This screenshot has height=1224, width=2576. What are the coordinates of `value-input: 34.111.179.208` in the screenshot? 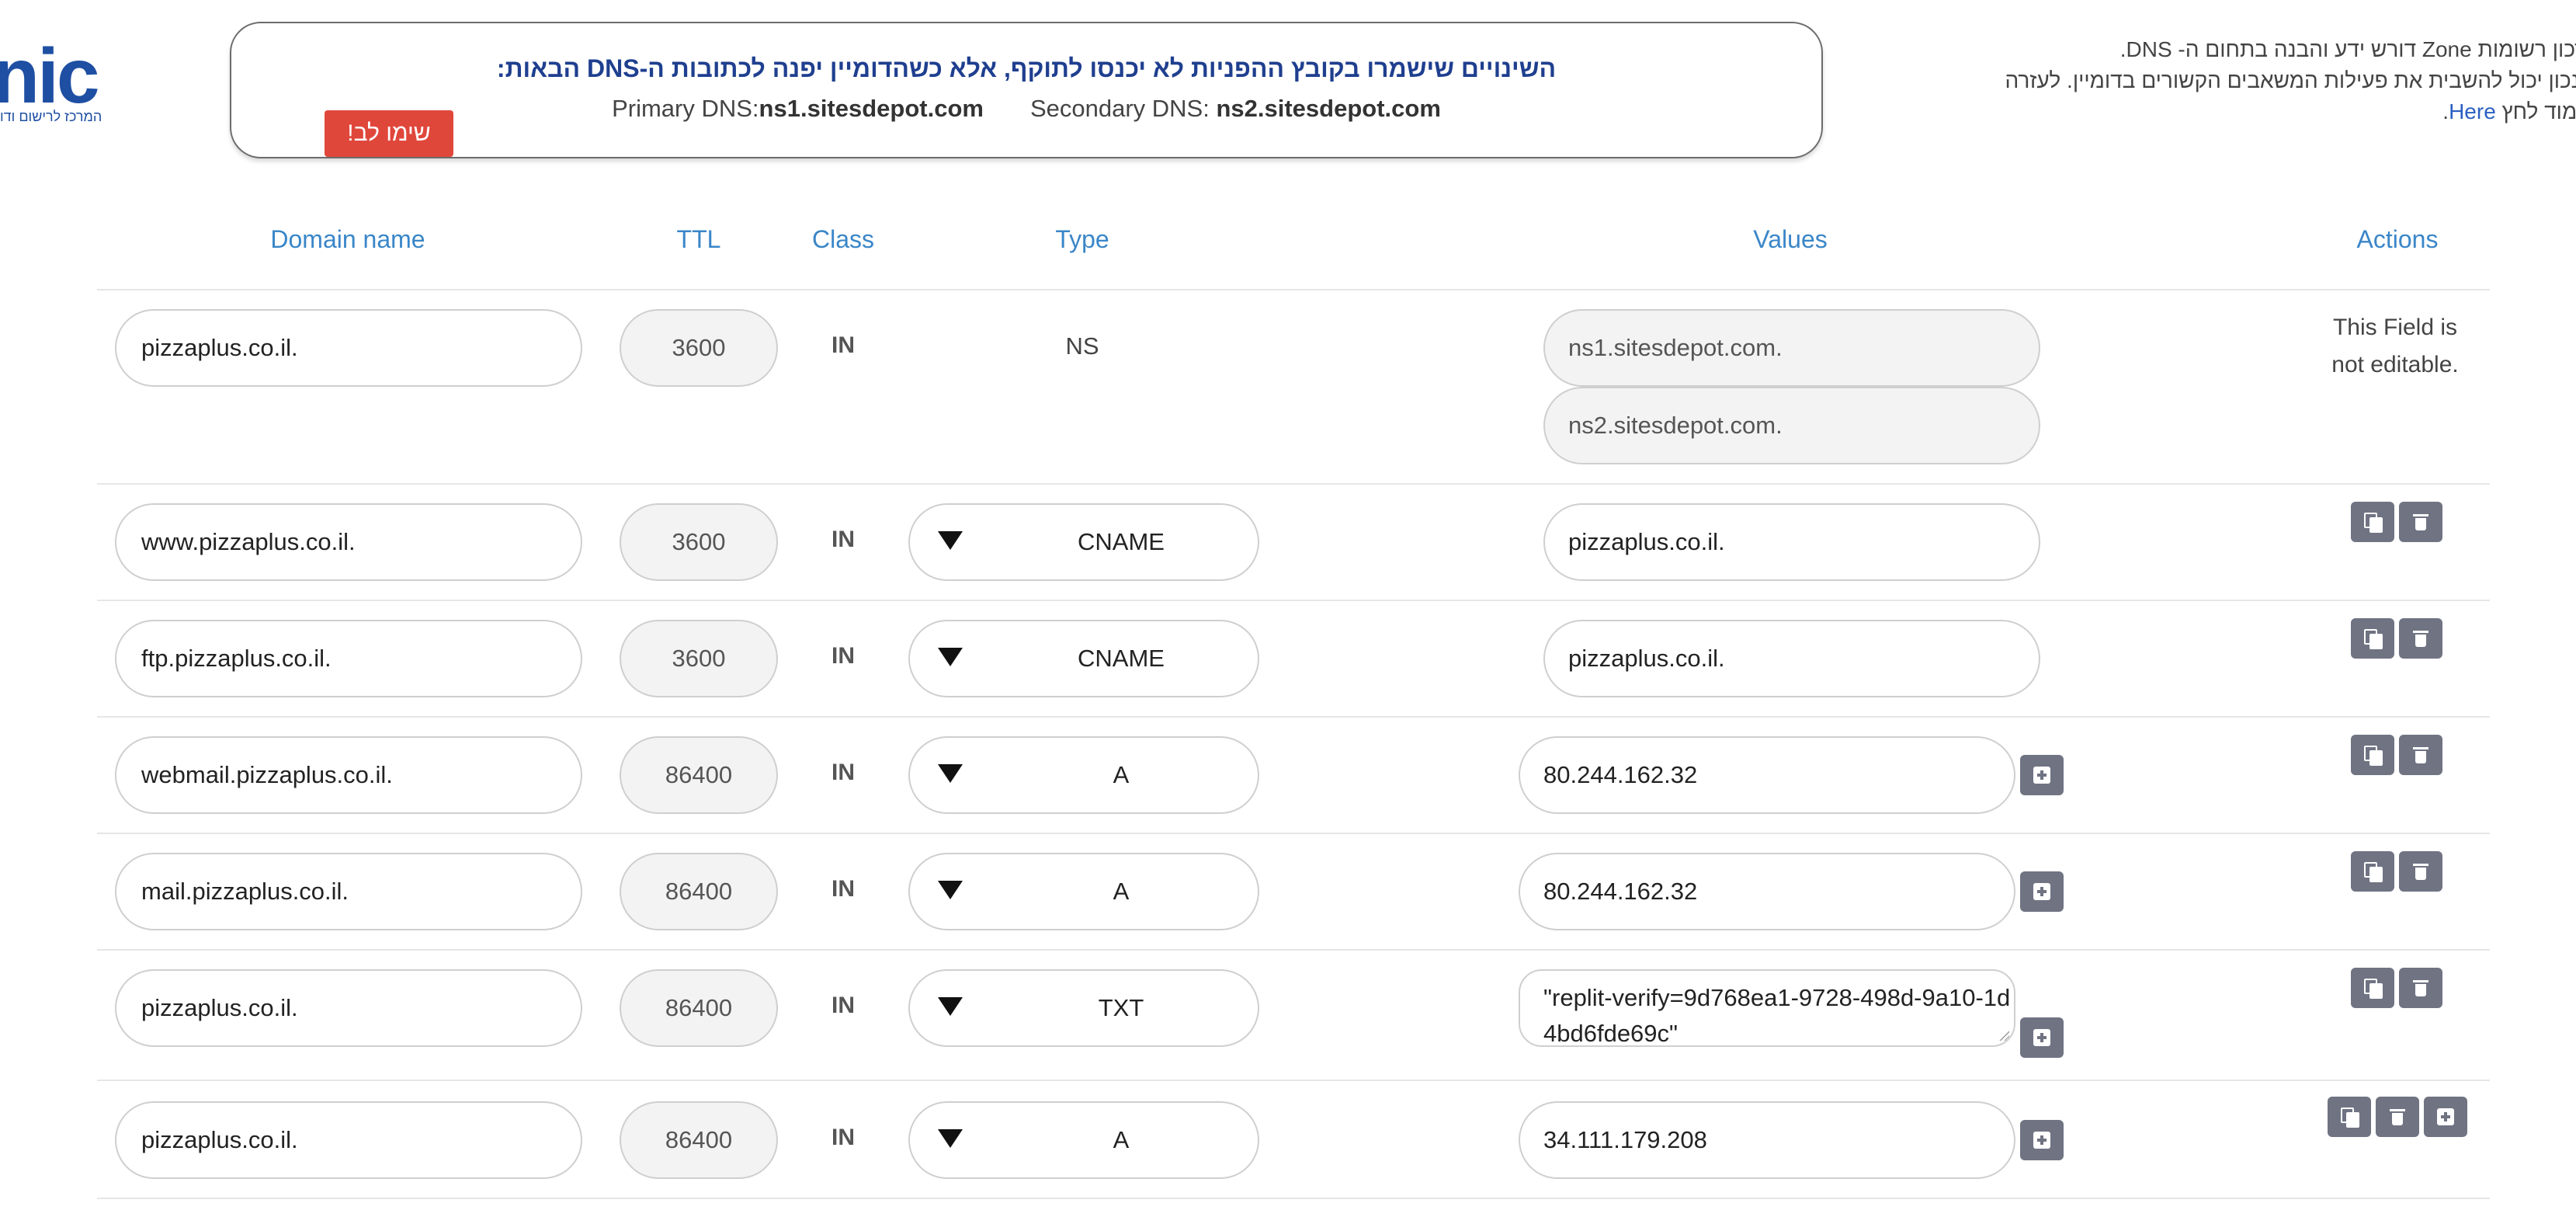 It's located at (1767, 1140).